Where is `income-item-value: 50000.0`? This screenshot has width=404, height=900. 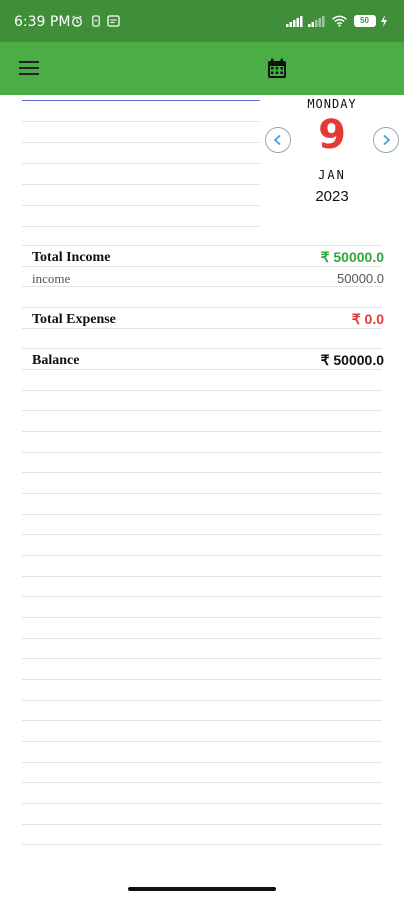 income-item-value: 50000.0 is located at coordinates (360, 278).